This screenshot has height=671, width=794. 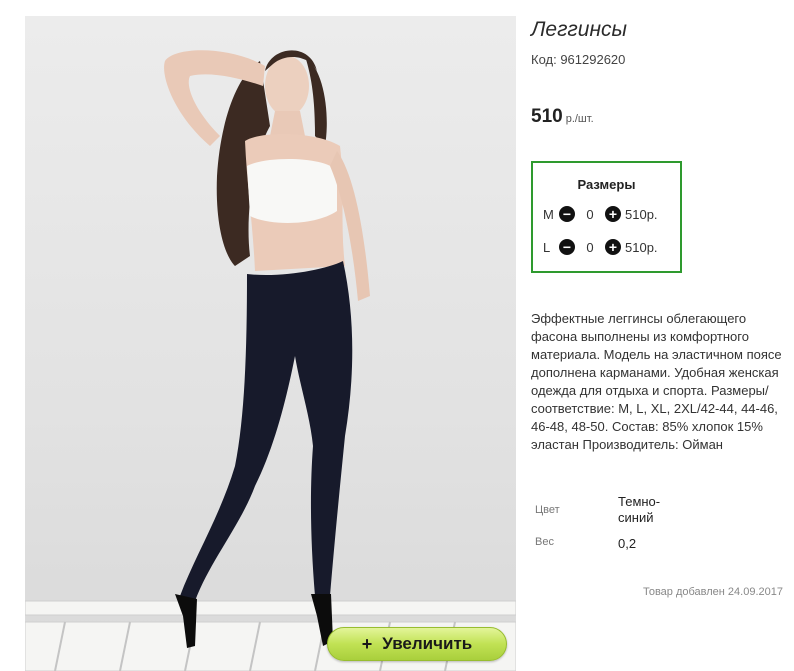 What do you see at coordinates (578, 59) in the screenshot?
I see `product-code: Код: 961292620` at bounding box center [578, 59].